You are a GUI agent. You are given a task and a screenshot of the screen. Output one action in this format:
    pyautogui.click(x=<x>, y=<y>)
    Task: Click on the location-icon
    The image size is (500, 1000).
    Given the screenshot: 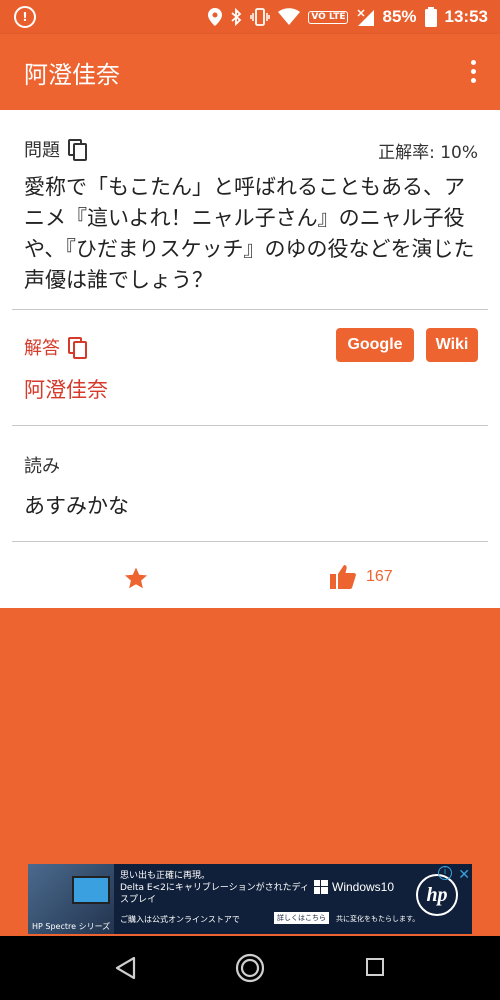 What is the action you would take?
    pyautogui.click(x=215, y=17)
    